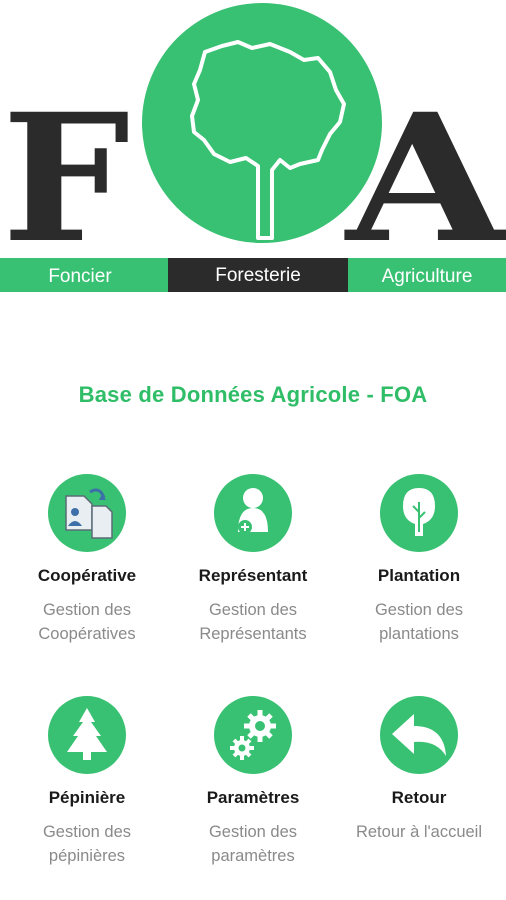 The height and width of the screenshot is (900, 506). I want to click on parametres-title: Paramètres, so click(253, 797).